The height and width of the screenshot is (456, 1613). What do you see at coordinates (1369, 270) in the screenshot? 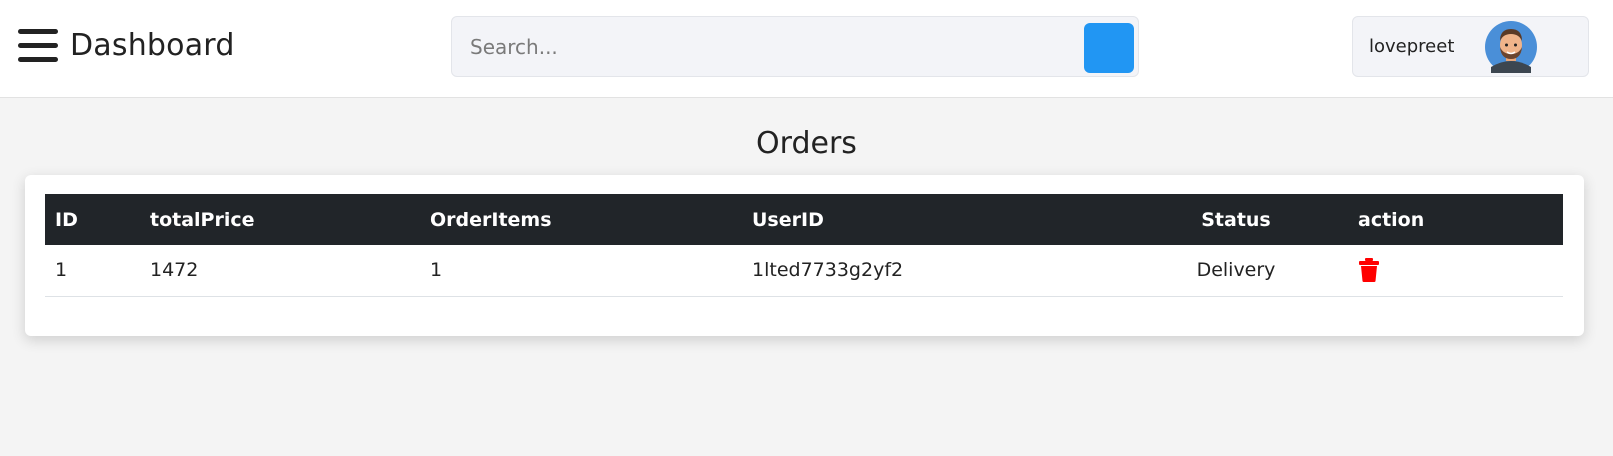
I see `trash-icon` at bounding box center [1369, 270].